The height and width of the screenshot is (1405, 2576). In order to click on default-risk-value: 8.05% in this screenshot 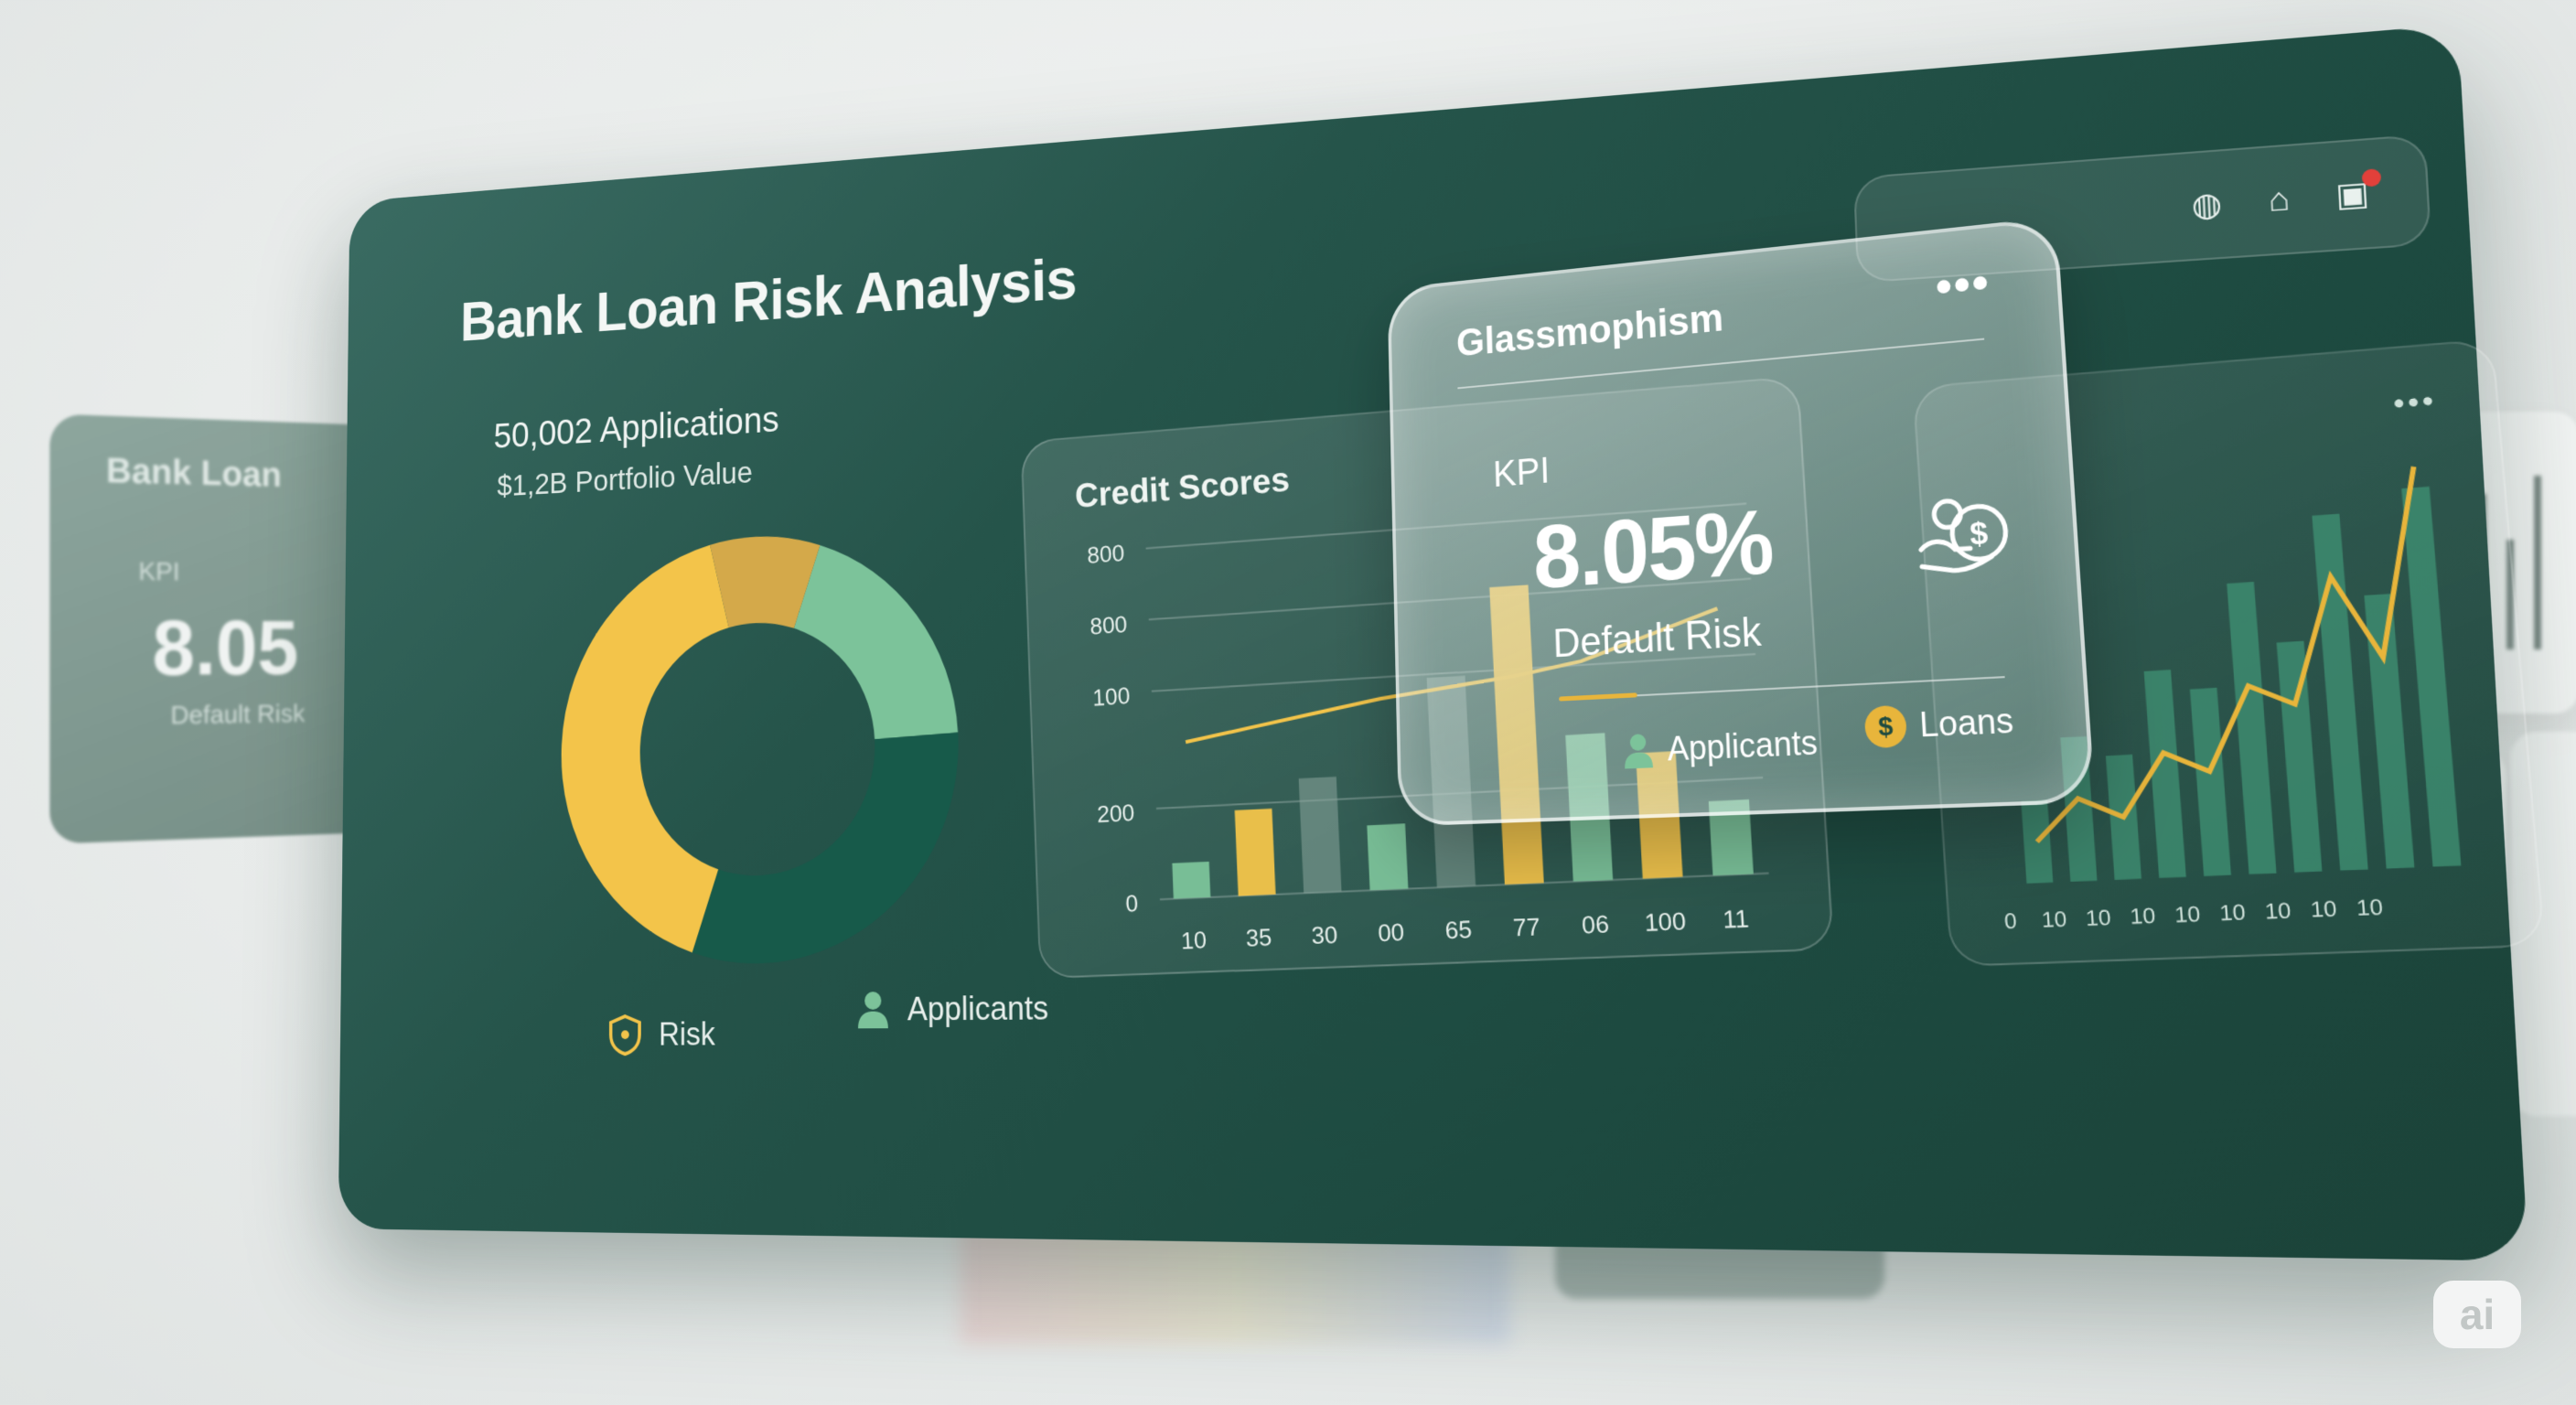, I will do `click(1653, 549)`.